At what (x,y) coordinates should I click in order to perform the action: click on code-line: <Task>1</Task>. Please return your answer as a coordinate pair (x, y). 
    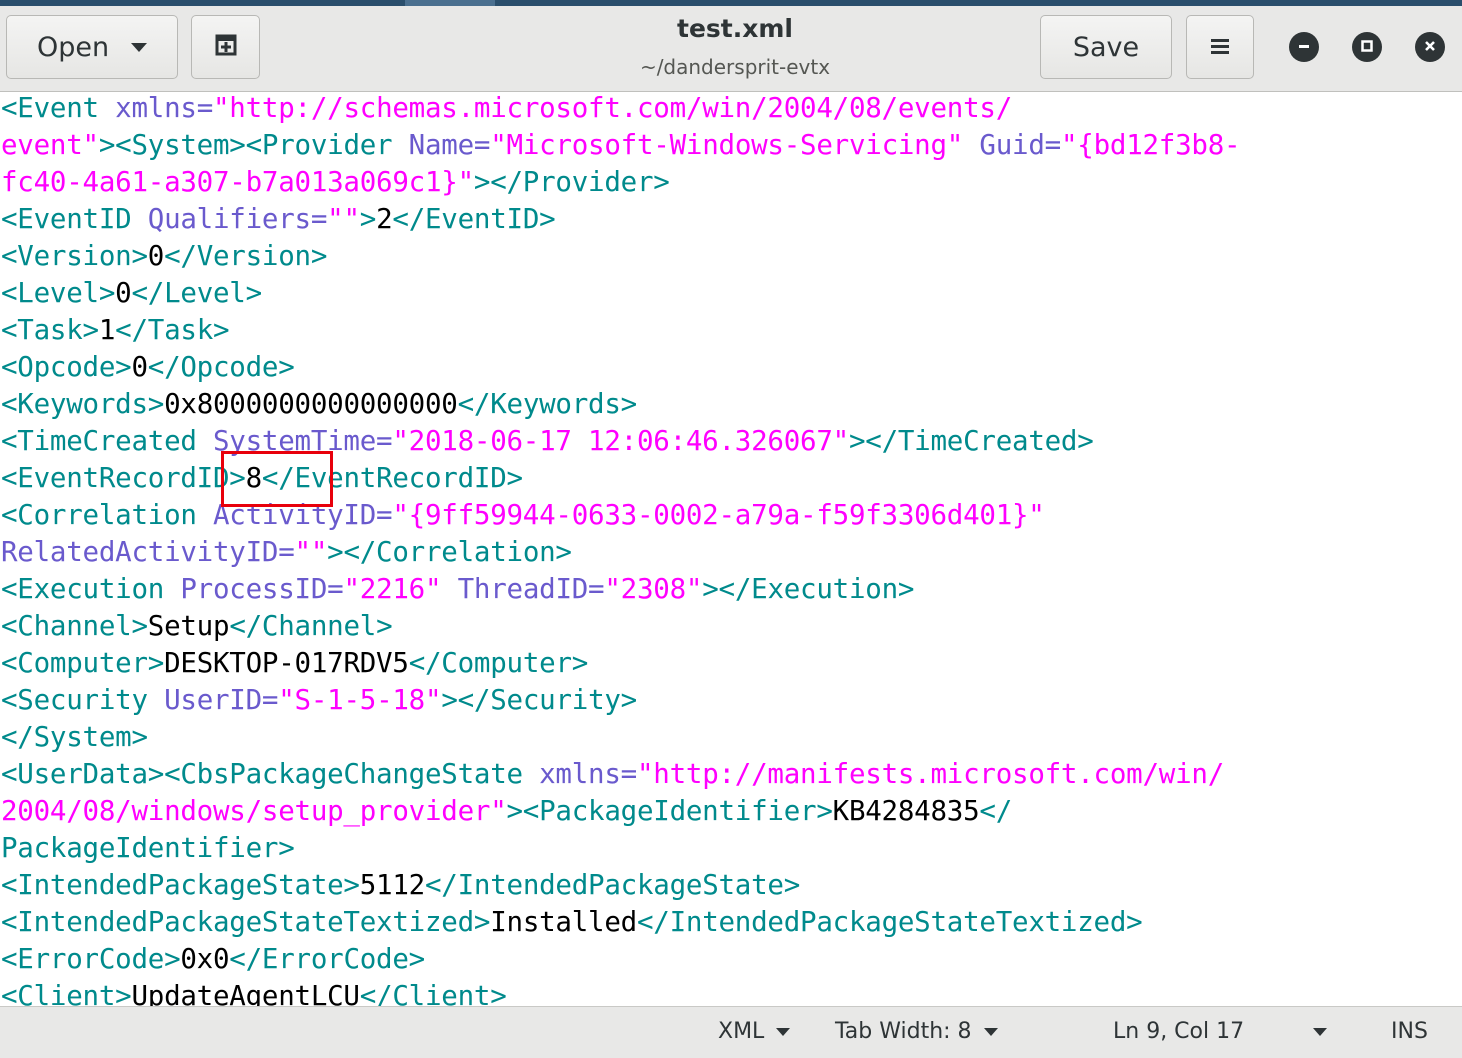
    Looking at the image, I should click on (115, 330).